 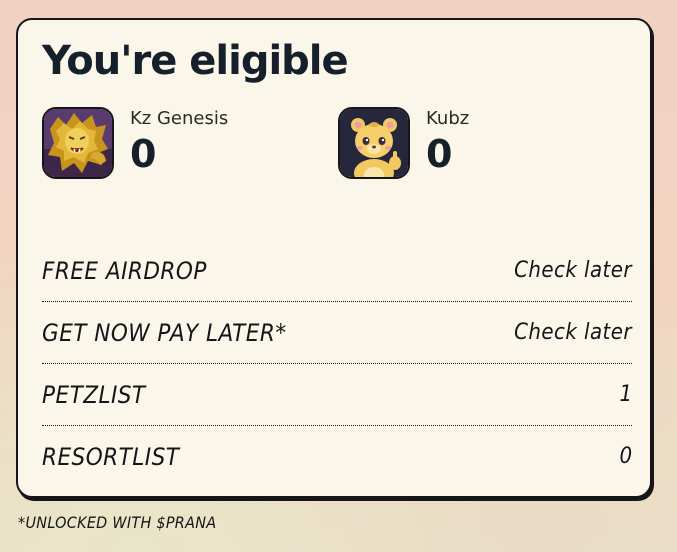 I want to click on row-label: FREE AIRDROP, so click(x=124, y=270).